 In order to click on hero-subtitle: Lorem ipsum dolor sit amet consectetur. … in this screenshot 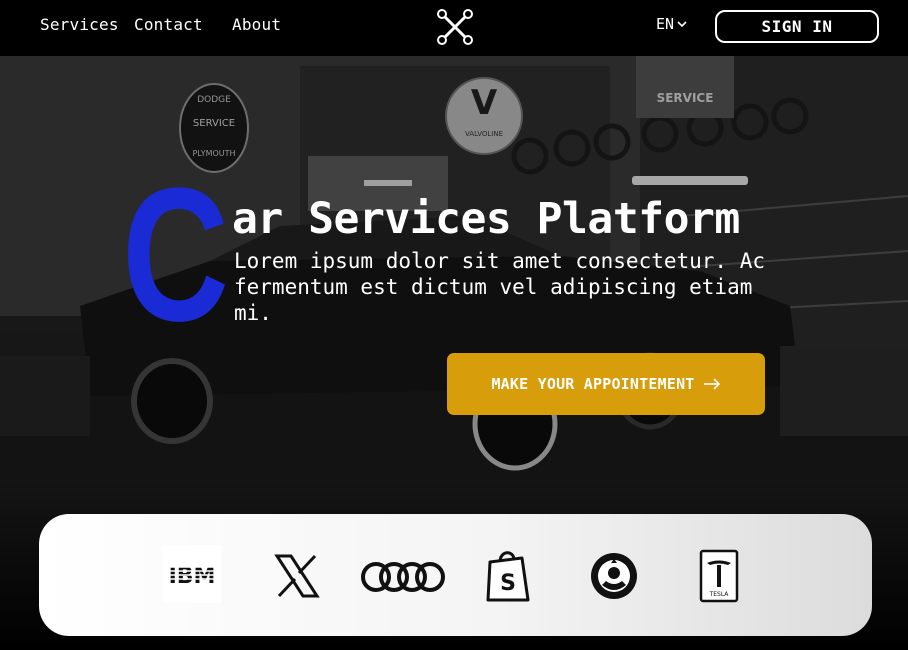, I will do `click(500, 287)`.